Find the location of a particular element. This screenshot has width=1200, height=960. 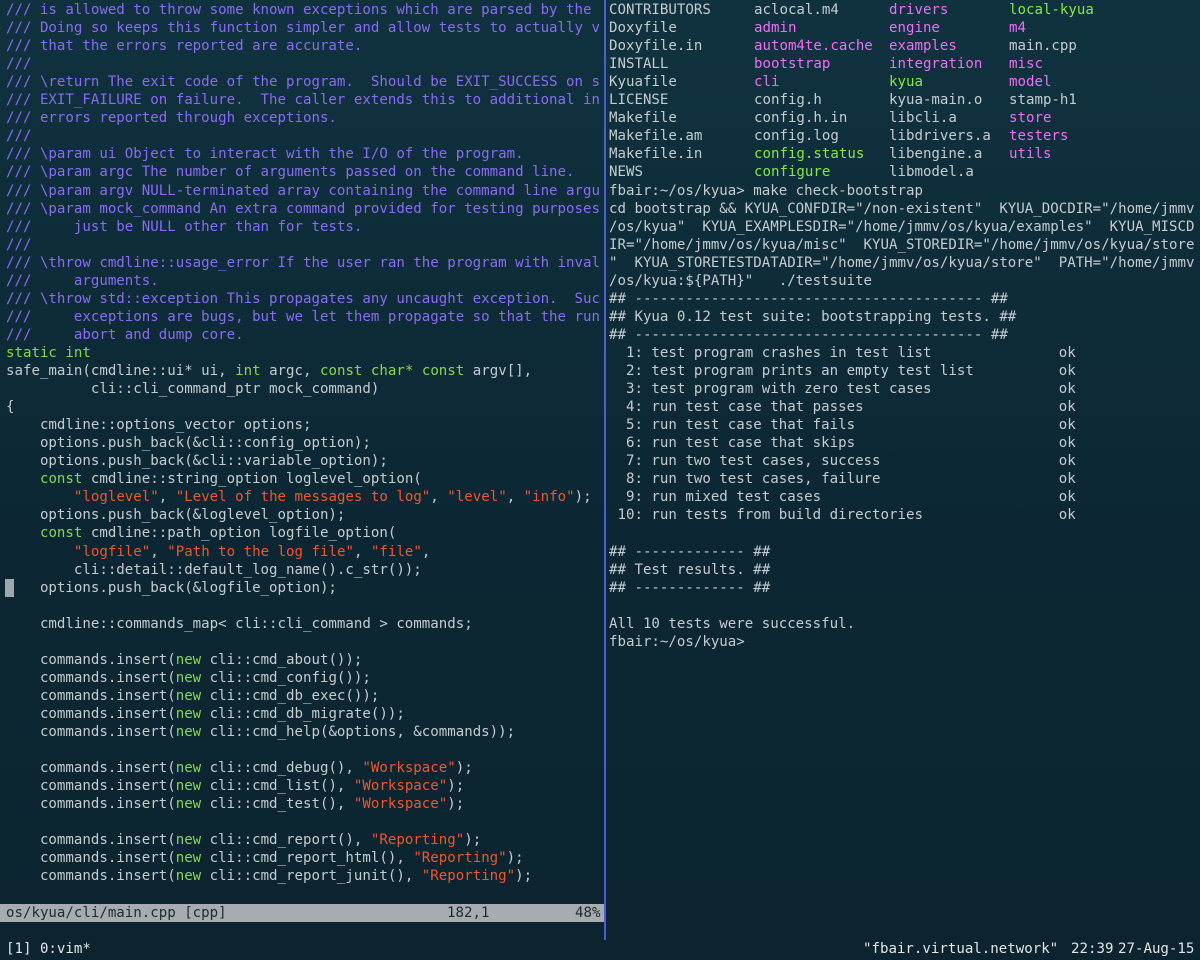

code-line: cli::cli_command_ptr mock_command) is located at coordinates (193, 389).